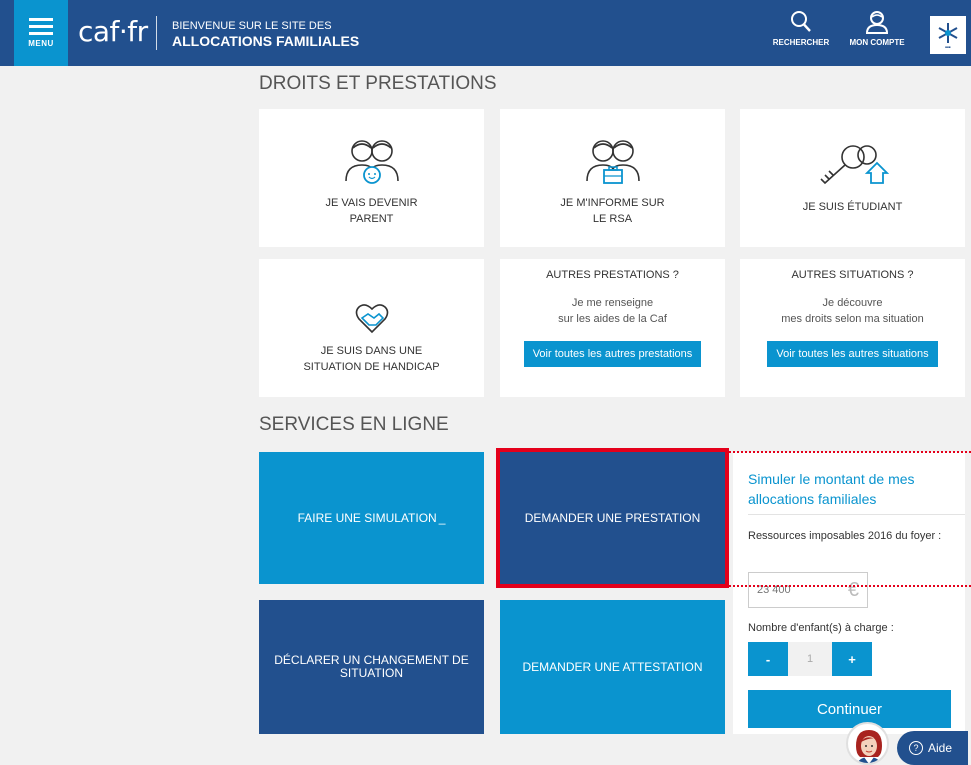 The width and height of the screenshot is (971, 765). I want to click on account-button: MON COMPTE, so click(877, 28).